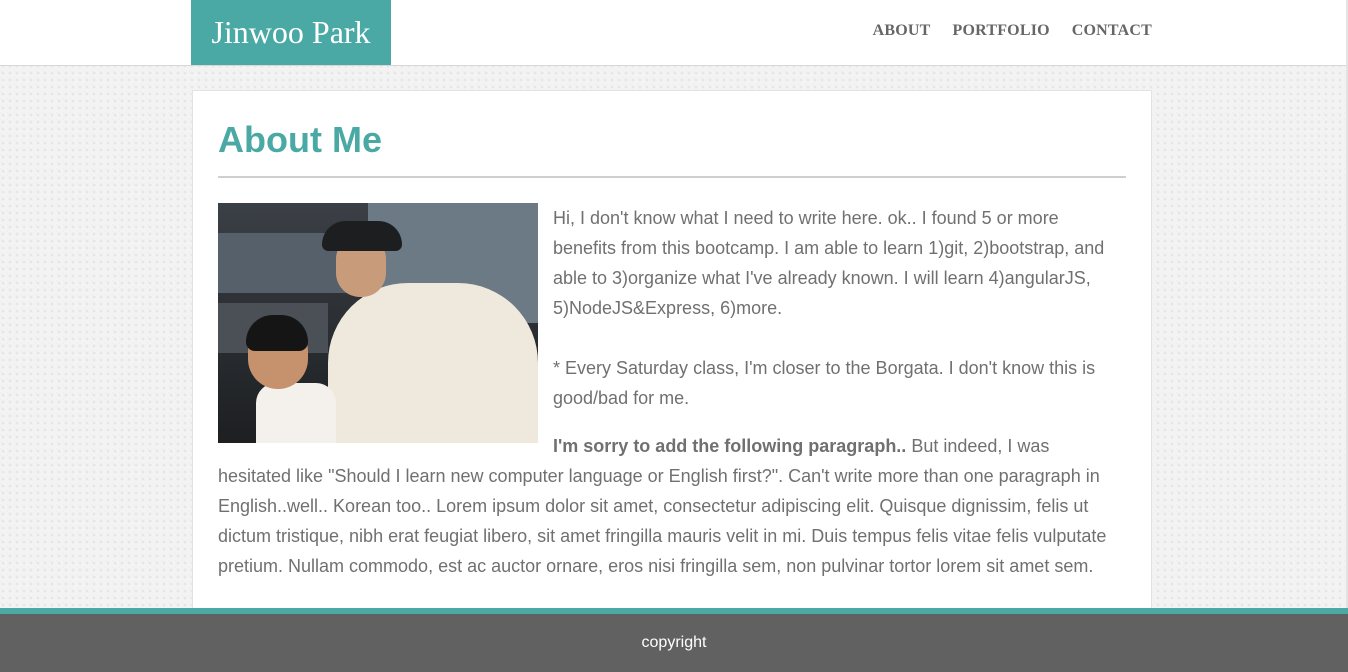 This screenshot has width=1348, height=672. I want to click on profile-photo, so click(378, 323).